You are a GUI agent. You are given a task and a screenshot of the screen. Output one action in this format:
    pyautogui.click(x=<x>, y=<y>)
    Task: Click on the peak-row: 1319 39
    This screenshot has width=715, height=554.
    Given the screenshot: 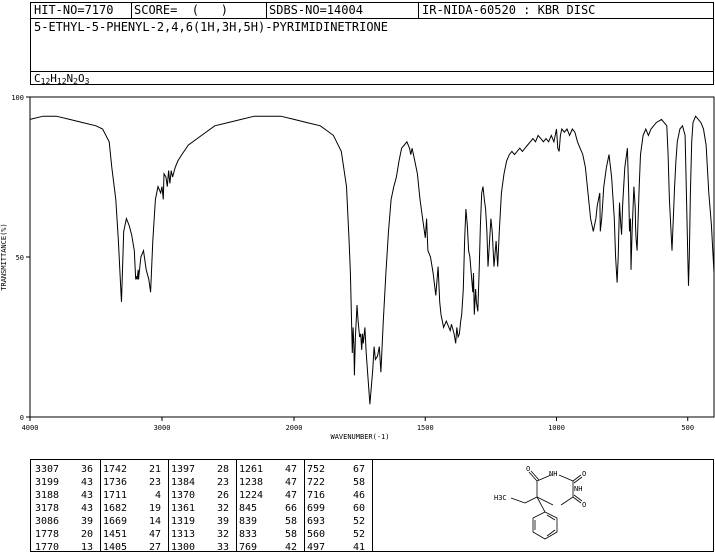 What is the action you would take?
    pyautogui.click(x=205, y=521)
    